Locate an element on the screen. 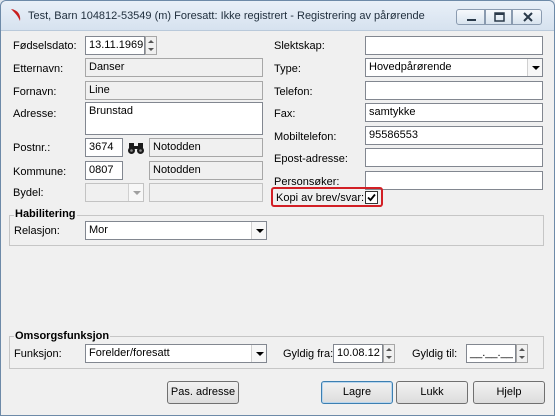 This screenshot has height=416, width=555. etternavn-field: Danser is located at coordinates (174, 67).